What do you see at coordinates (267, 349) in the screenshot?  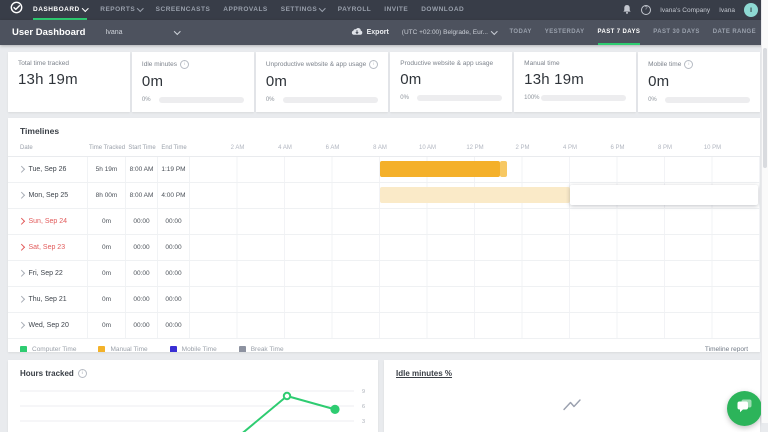 I see `legend-label: Break Time` at bounding box center [267, 349].